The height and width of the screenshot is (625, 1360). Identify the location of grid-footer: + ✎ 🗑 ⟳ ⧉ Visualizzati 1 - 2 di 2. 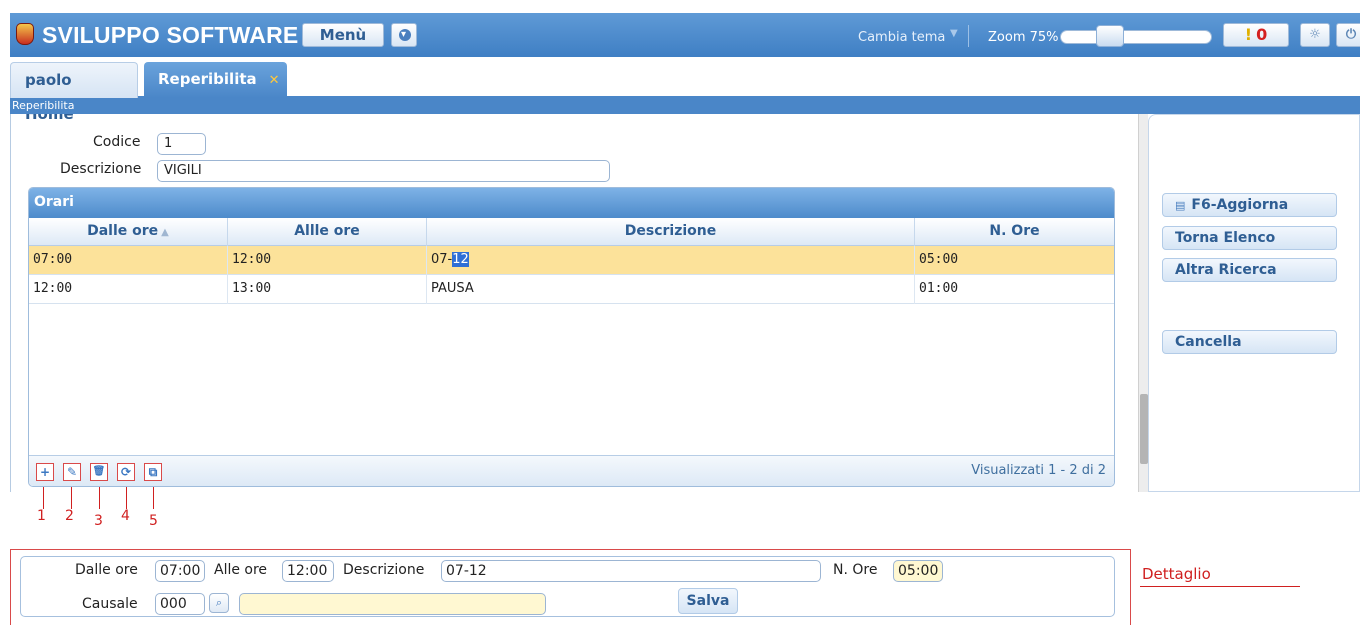
(571, 470).